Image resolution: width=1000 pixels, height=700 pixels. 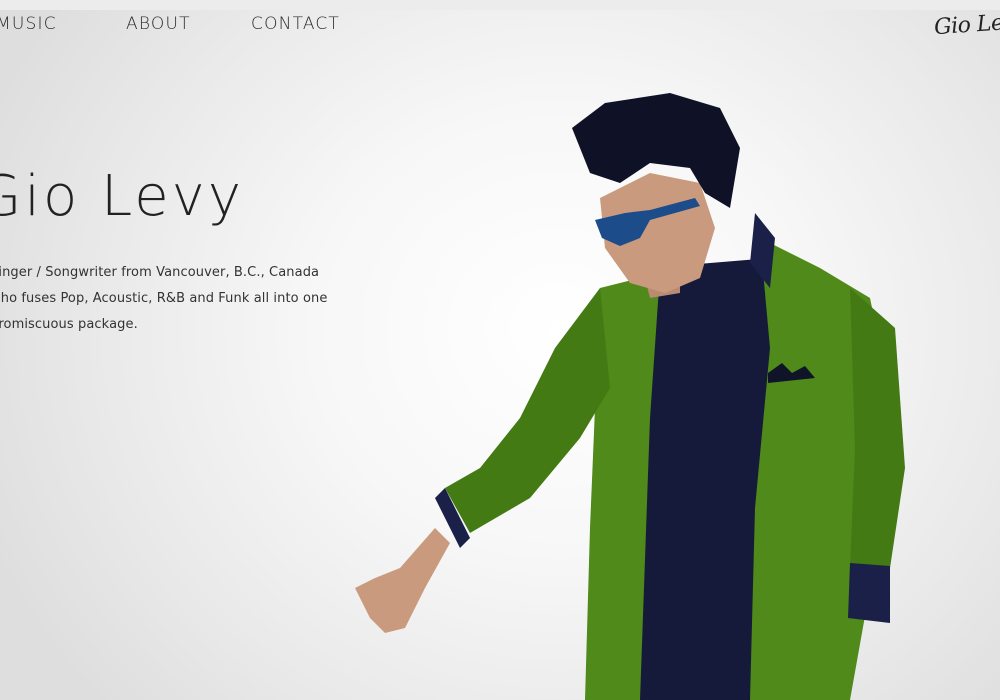 What do you see at coordinates (402, 580) in the screenshot?
I see `hand` at bounding box center [402, 580].